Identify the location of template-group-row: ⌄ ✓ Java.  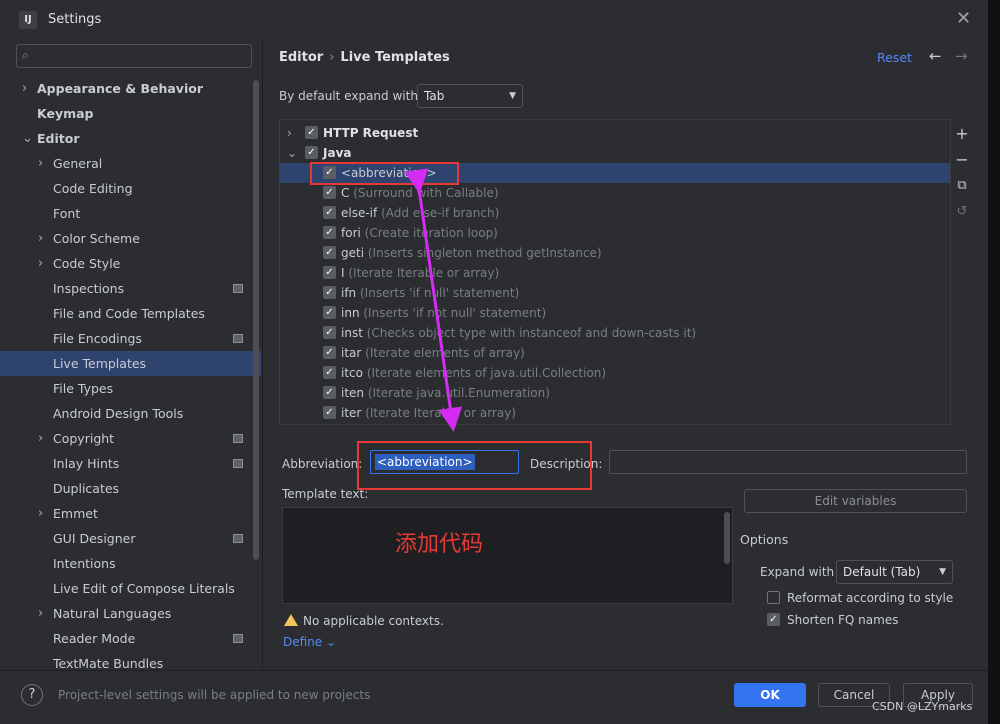
(615, 153).